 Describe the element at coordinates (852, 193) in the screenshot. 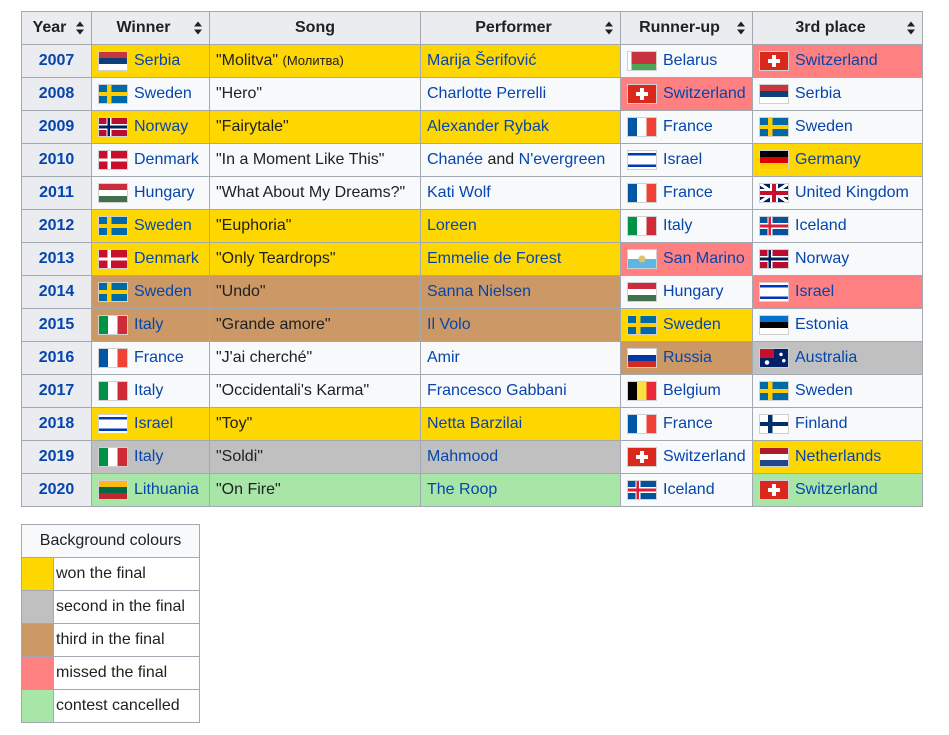

I see `third-place-cell-link: United Kingdom` at that location.